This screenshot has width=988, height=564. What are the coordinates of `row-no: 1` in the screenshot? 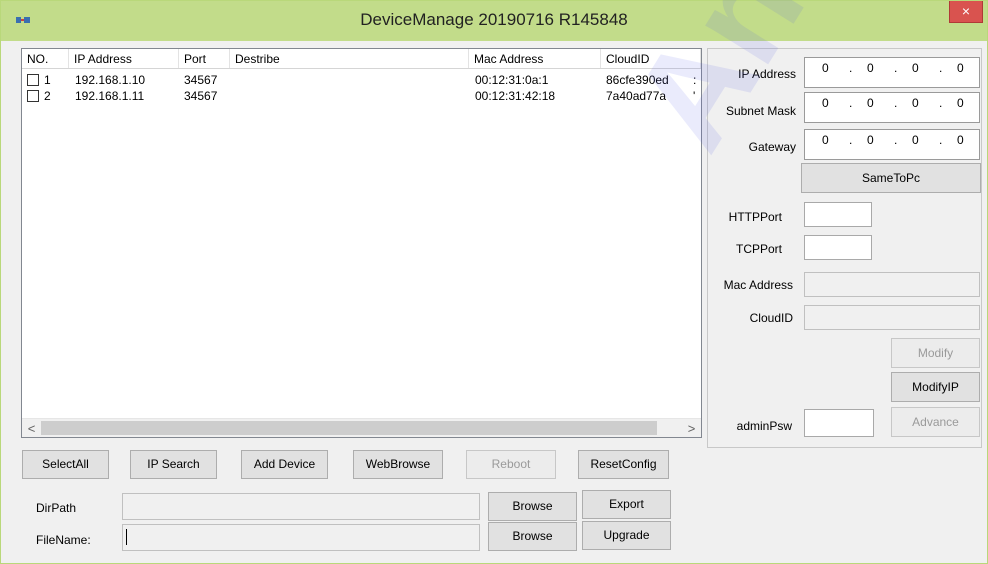 It's located at (47, 80).